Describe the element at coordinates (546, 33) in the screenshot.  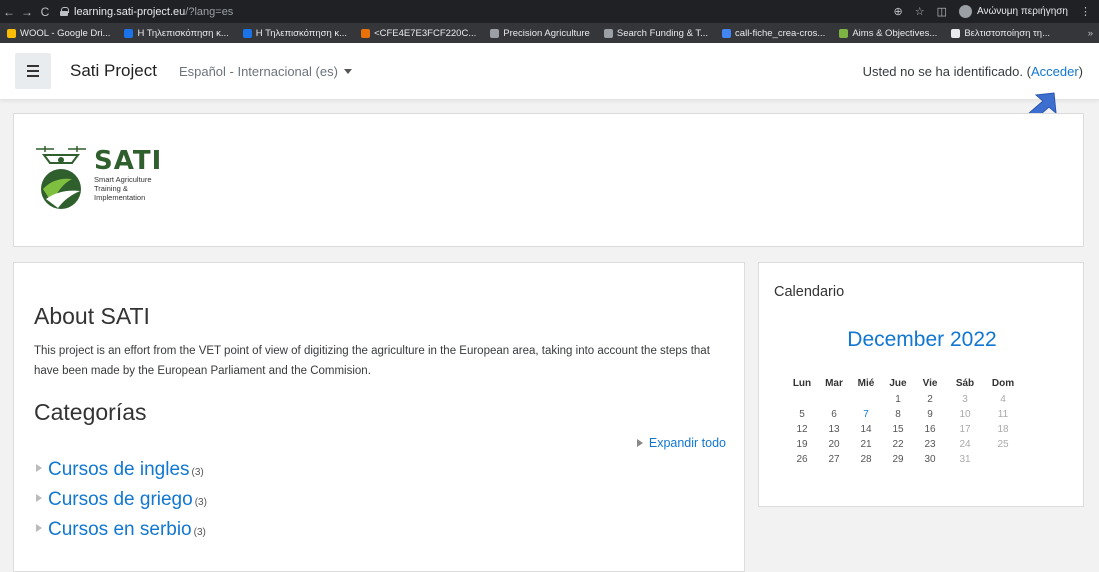
I see `bookmark-label: Precision Agriculture` at that location.